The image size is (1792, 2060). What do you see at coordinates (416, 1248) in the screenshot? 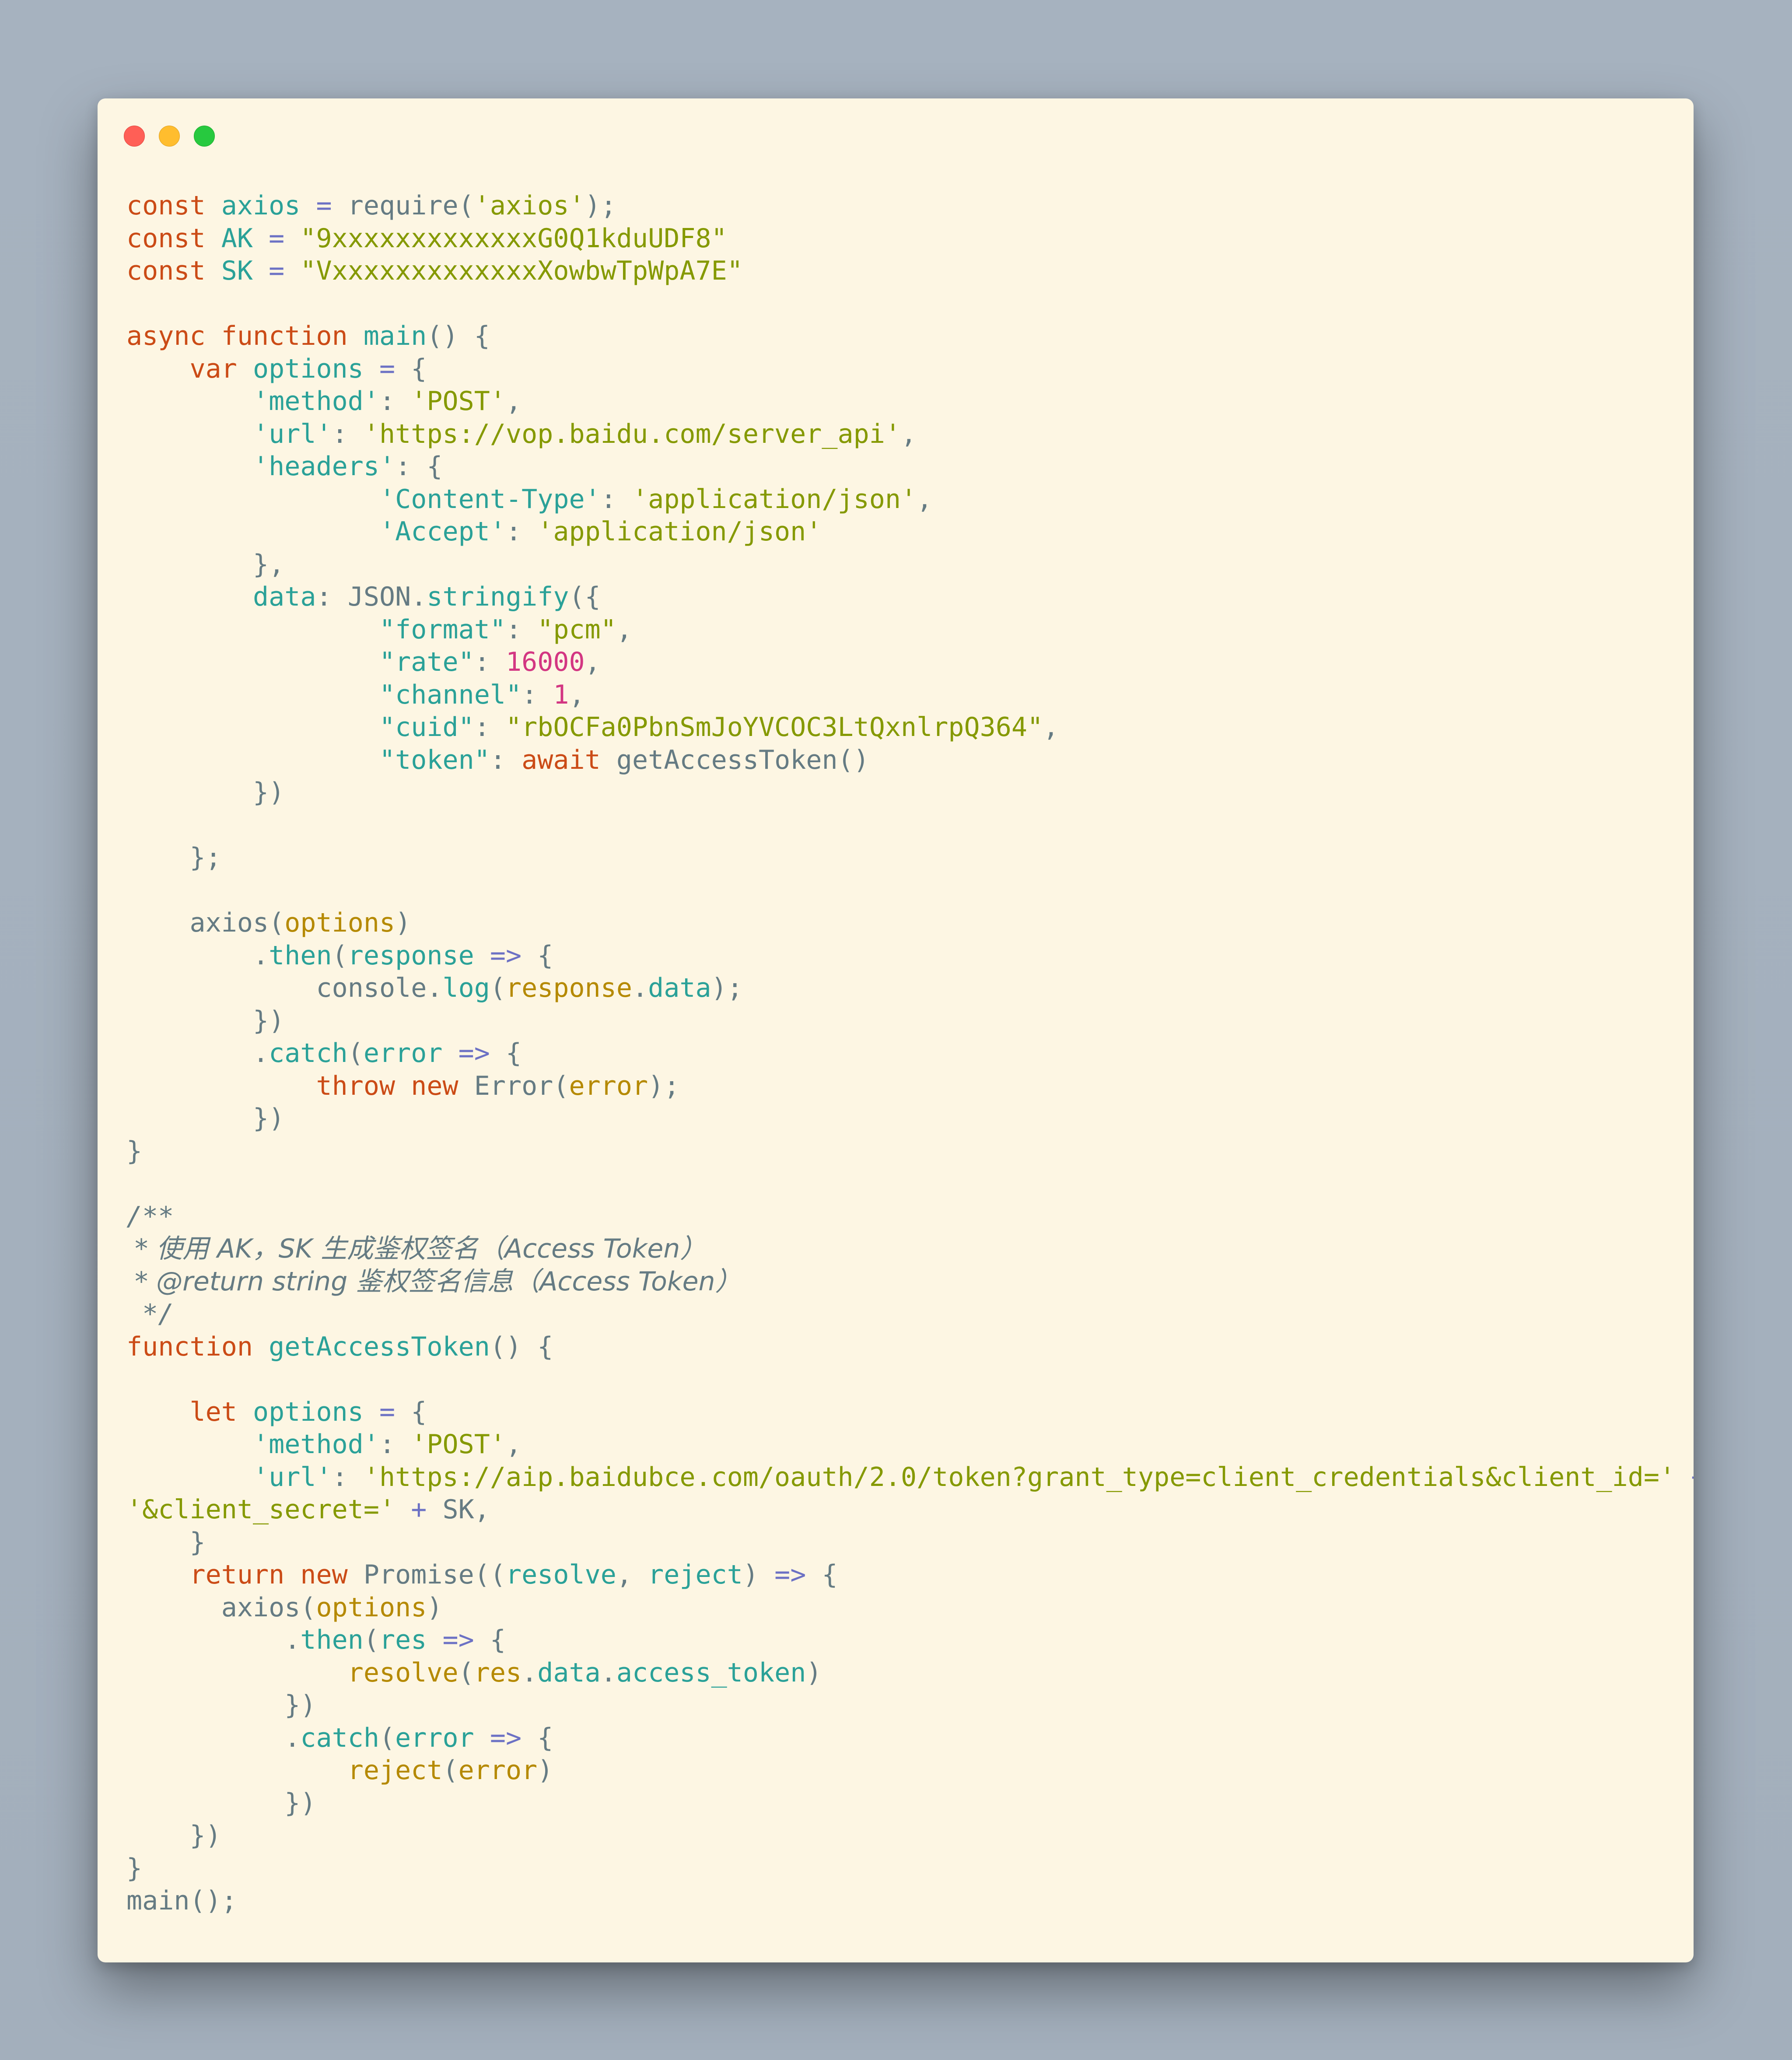
I see `code-token: * 使用 AK，SK 生成鉴权签名（Access Token）` at bounding box center [416, 1248].